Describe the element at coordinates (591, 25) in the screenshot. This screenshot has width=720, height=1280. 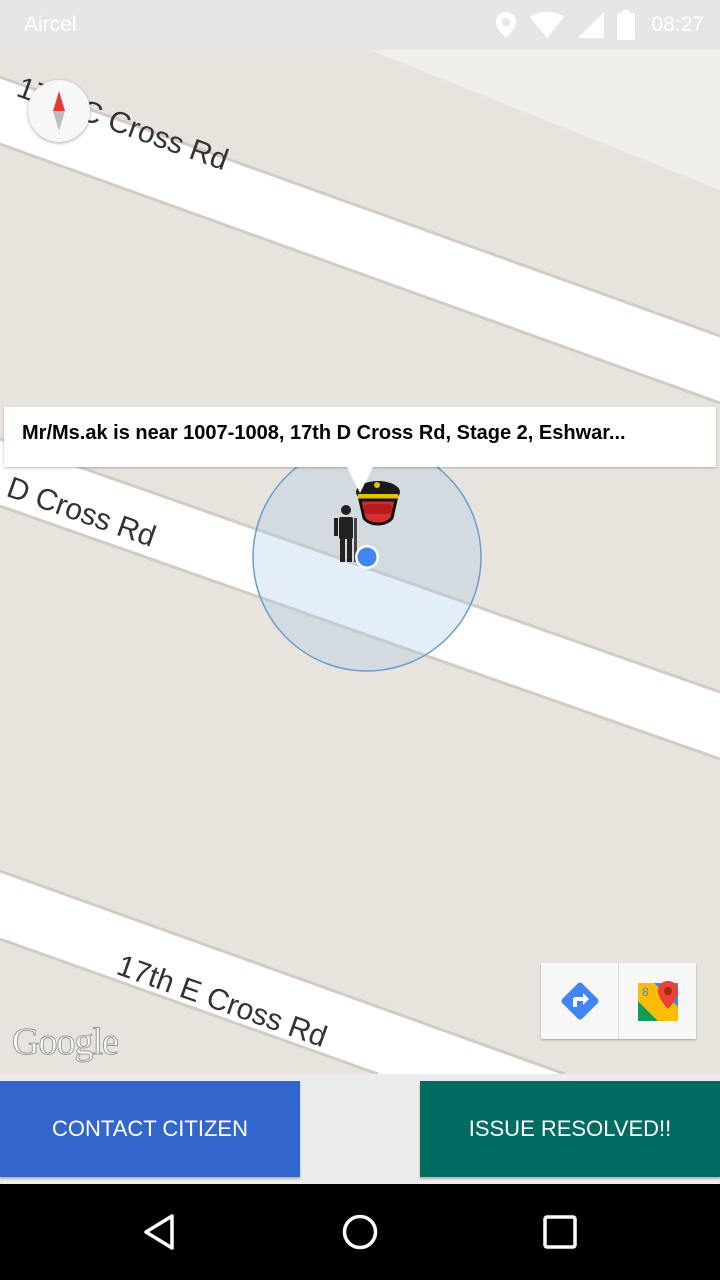
I see `signal-icon` at that location.